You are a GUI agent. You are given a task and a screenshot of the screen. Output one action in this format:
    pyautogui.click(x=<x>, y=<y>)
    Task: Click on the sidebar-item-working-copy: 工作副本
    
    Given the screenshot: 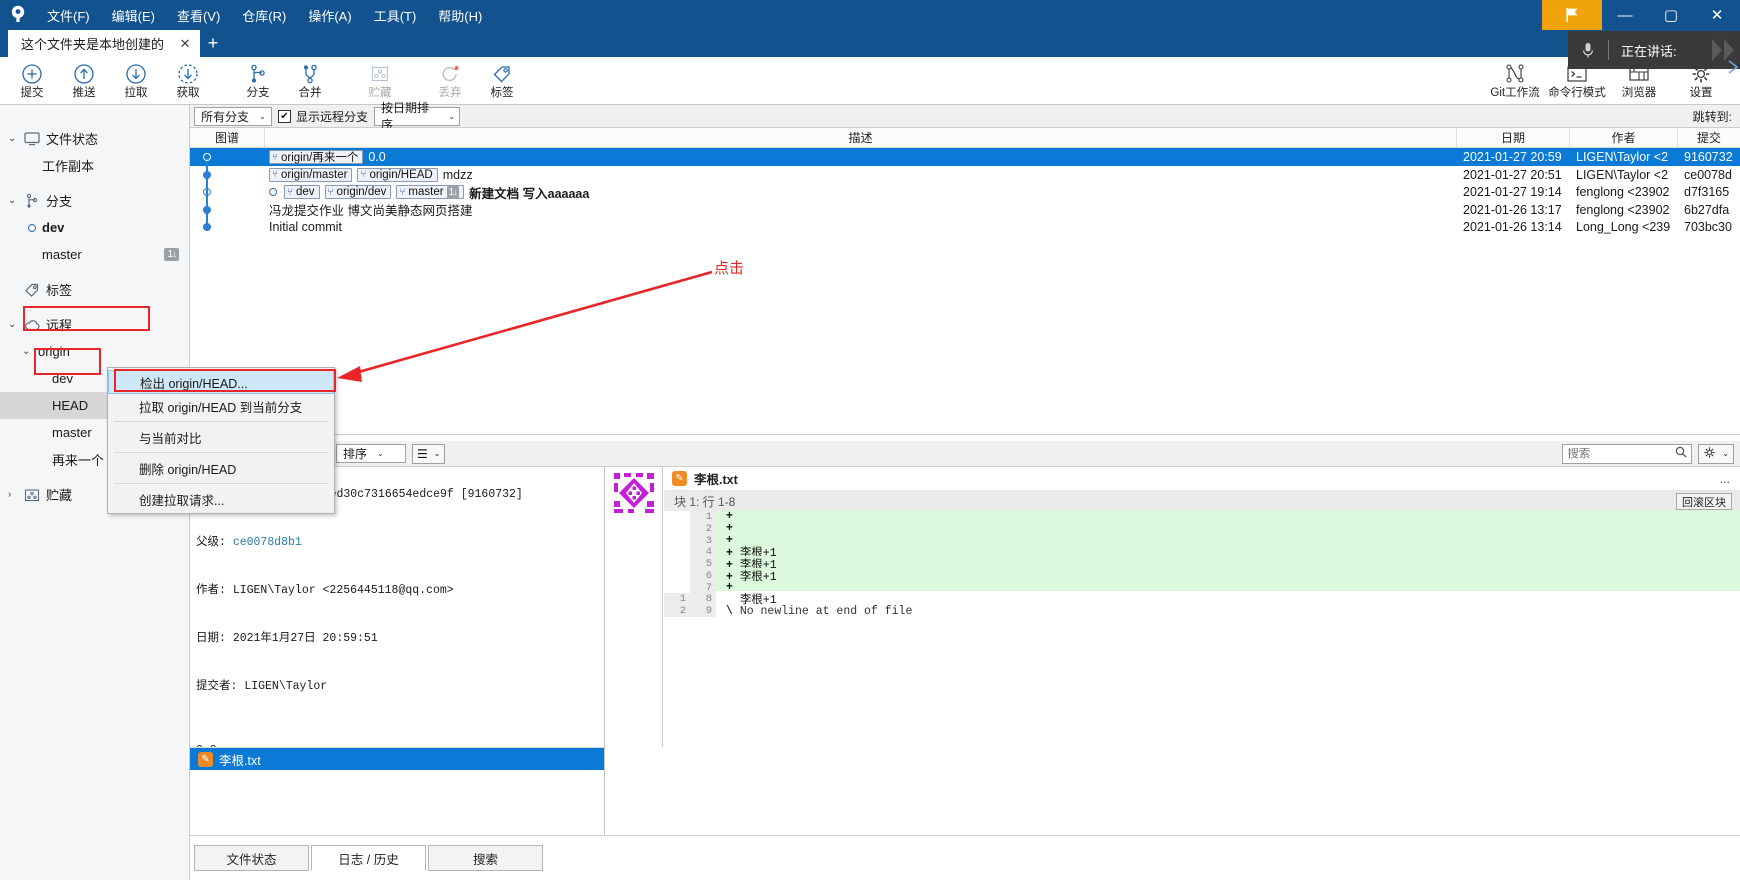 What is the action you would take?
    pyautogui.click(x=94, y=165)
    